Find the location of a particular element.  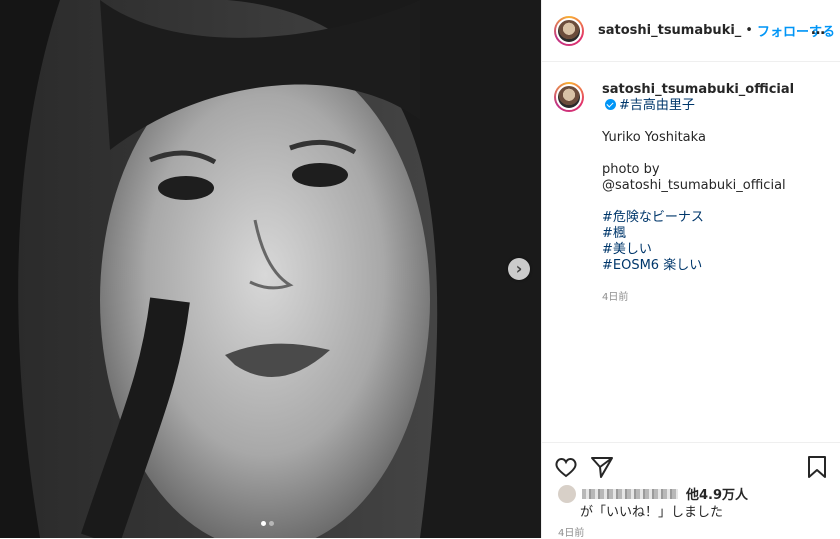

caption-timestamp: 4日前 is located at coordinates (615, 297).